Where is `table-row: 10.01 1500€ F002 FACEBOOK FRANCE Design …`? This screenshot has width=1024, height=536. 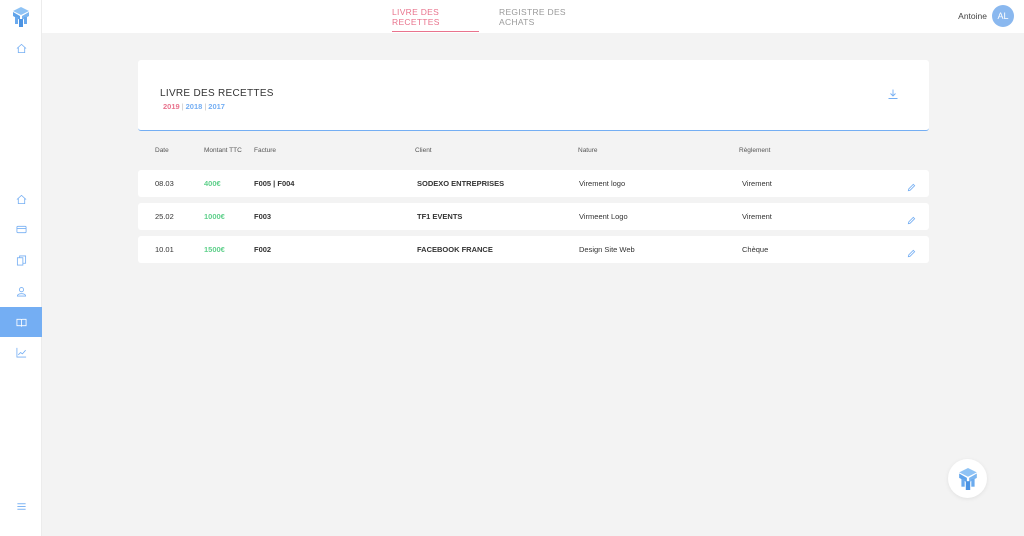 table-row: 10.01 1500€ F002 FACEBOOK FRANCE Design … is located at coordinates (533, 249).